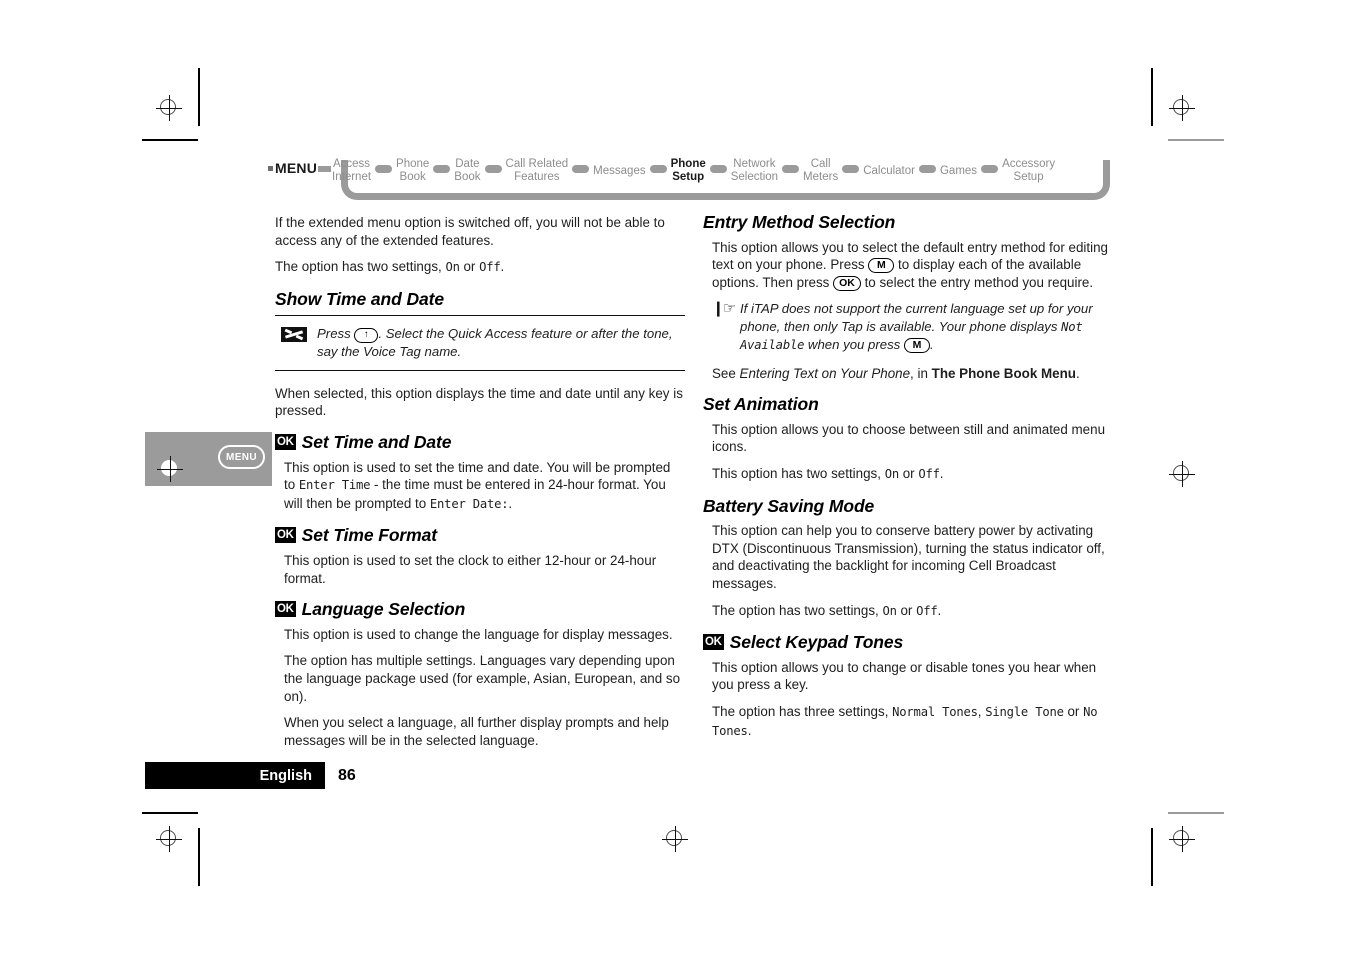  I want to click on breadcrumb-item-call-related-features: Call Related Features, so click(537, 167).